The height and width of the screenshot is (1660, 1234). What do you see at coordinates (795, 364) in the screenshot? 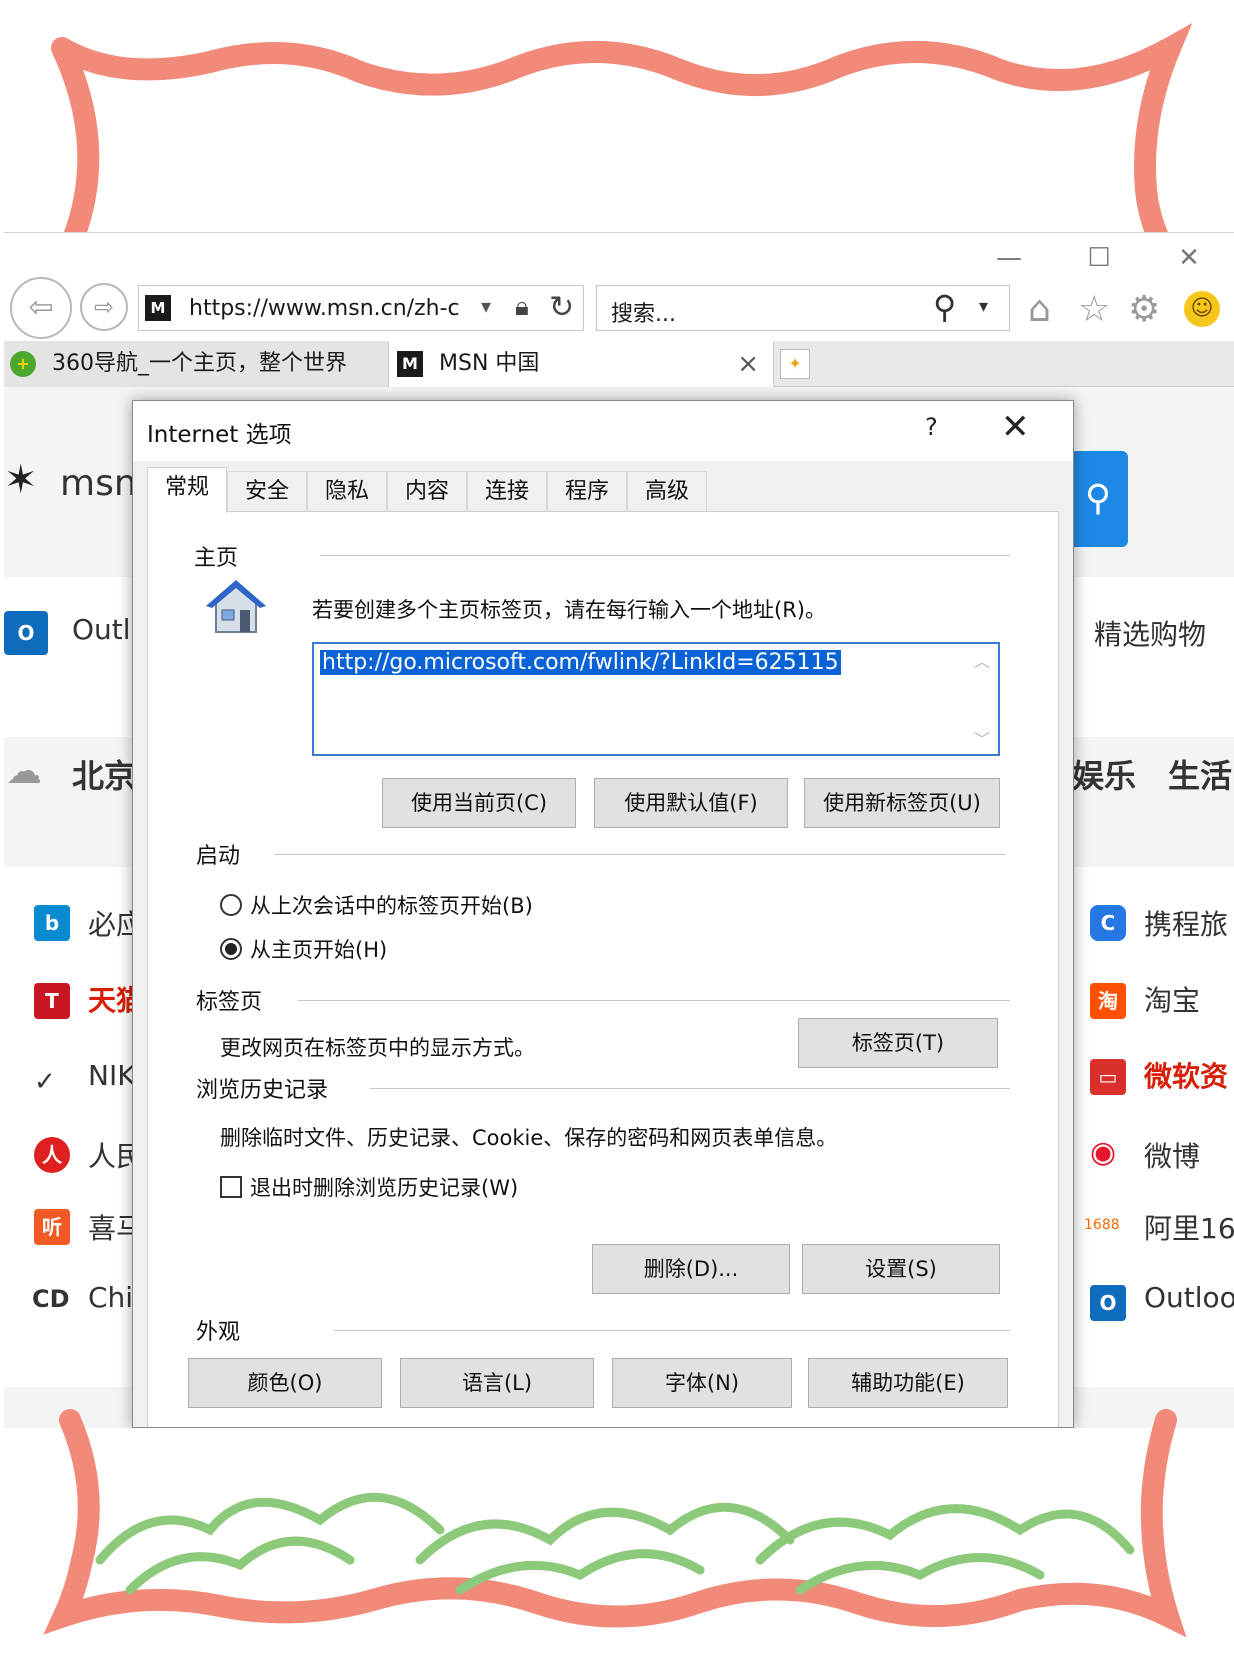
I see `new-tab-icon: ✦` at bounding box center [795, 364].